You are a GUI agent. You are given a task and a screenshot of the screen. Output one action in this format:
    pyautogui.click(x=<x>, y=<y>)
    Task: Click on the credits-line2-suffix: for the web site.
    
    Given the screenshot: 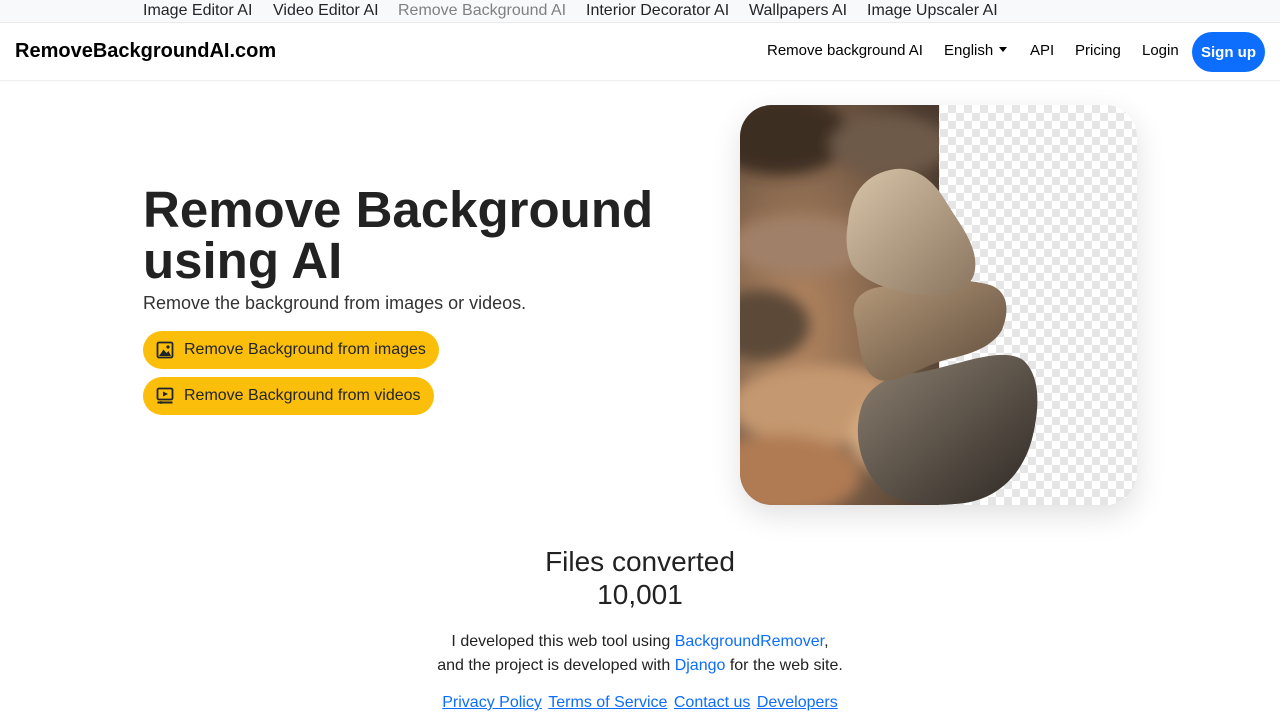 What is the action you would take?
    pyautogui.click(x=784, y=665)
    